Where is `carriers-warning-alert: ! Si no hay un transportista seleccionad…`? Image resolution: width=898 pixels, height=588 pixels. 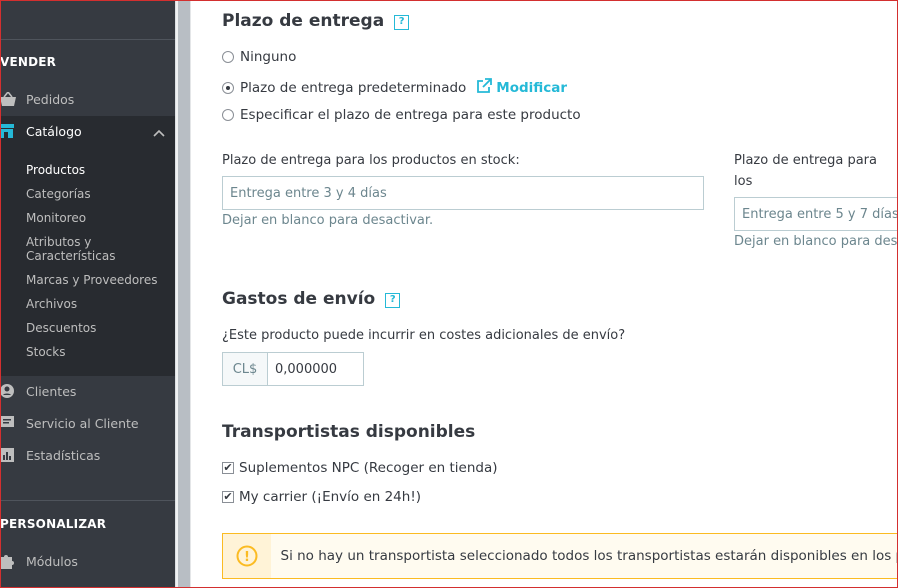 carriers-warning-alert: ! Si no hay un transportista seleccionad… is located at coordinates (560, 556).